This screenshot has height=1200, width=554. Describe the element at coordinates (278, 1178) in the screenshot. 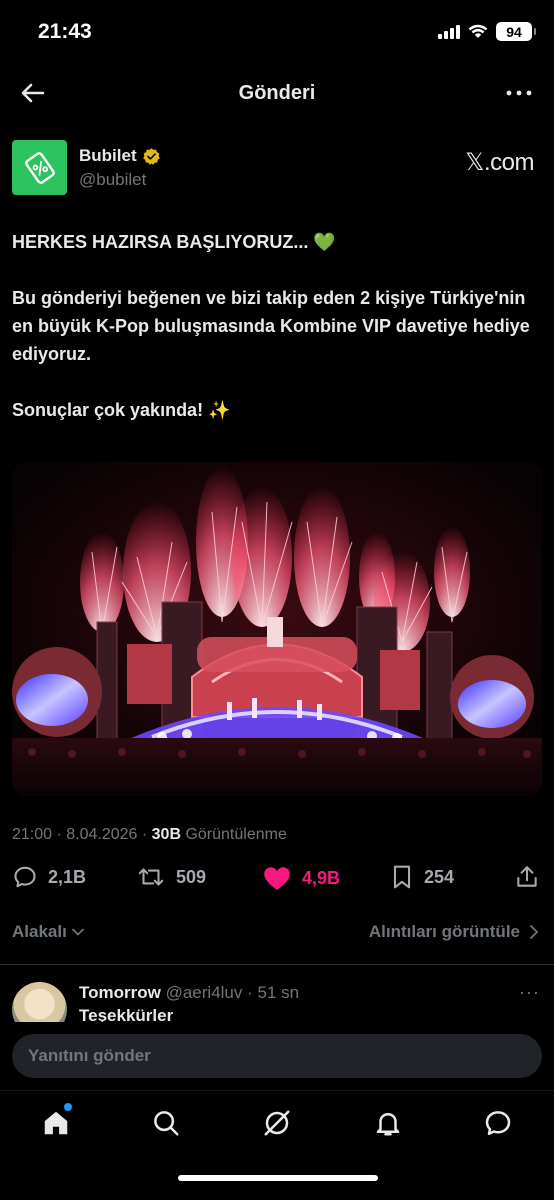

I see `home-indicator` at that location.